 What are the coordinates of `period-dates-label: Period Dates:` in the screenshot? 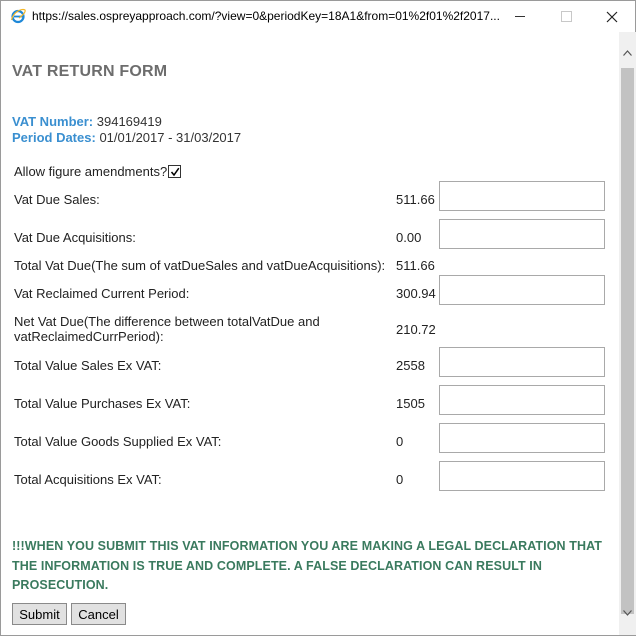 It's located at (54, 137).